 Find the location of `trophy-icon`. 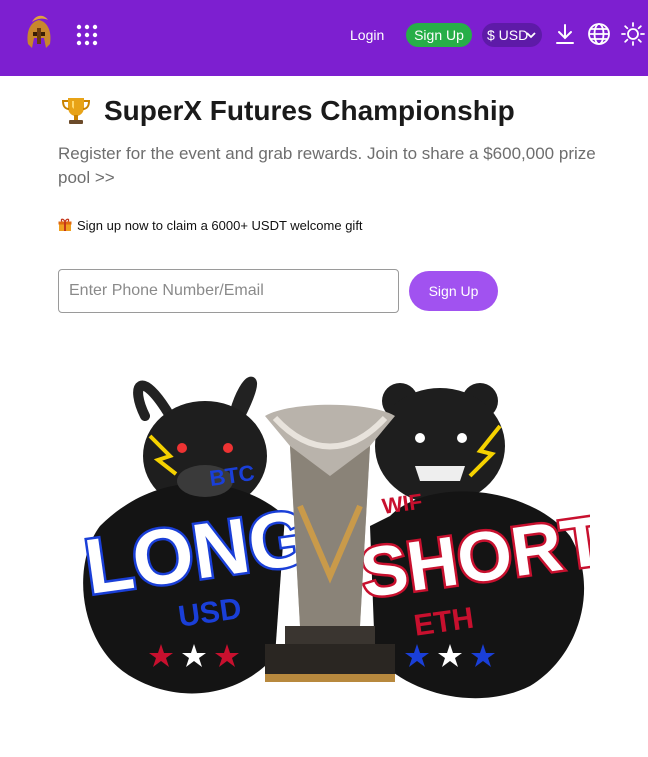

trophy-icon is located at coordinates (76, 111).